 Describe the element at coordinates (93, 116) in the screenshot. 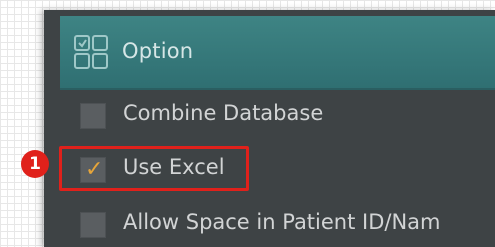

I see `combine-database-checkbox` at that location.